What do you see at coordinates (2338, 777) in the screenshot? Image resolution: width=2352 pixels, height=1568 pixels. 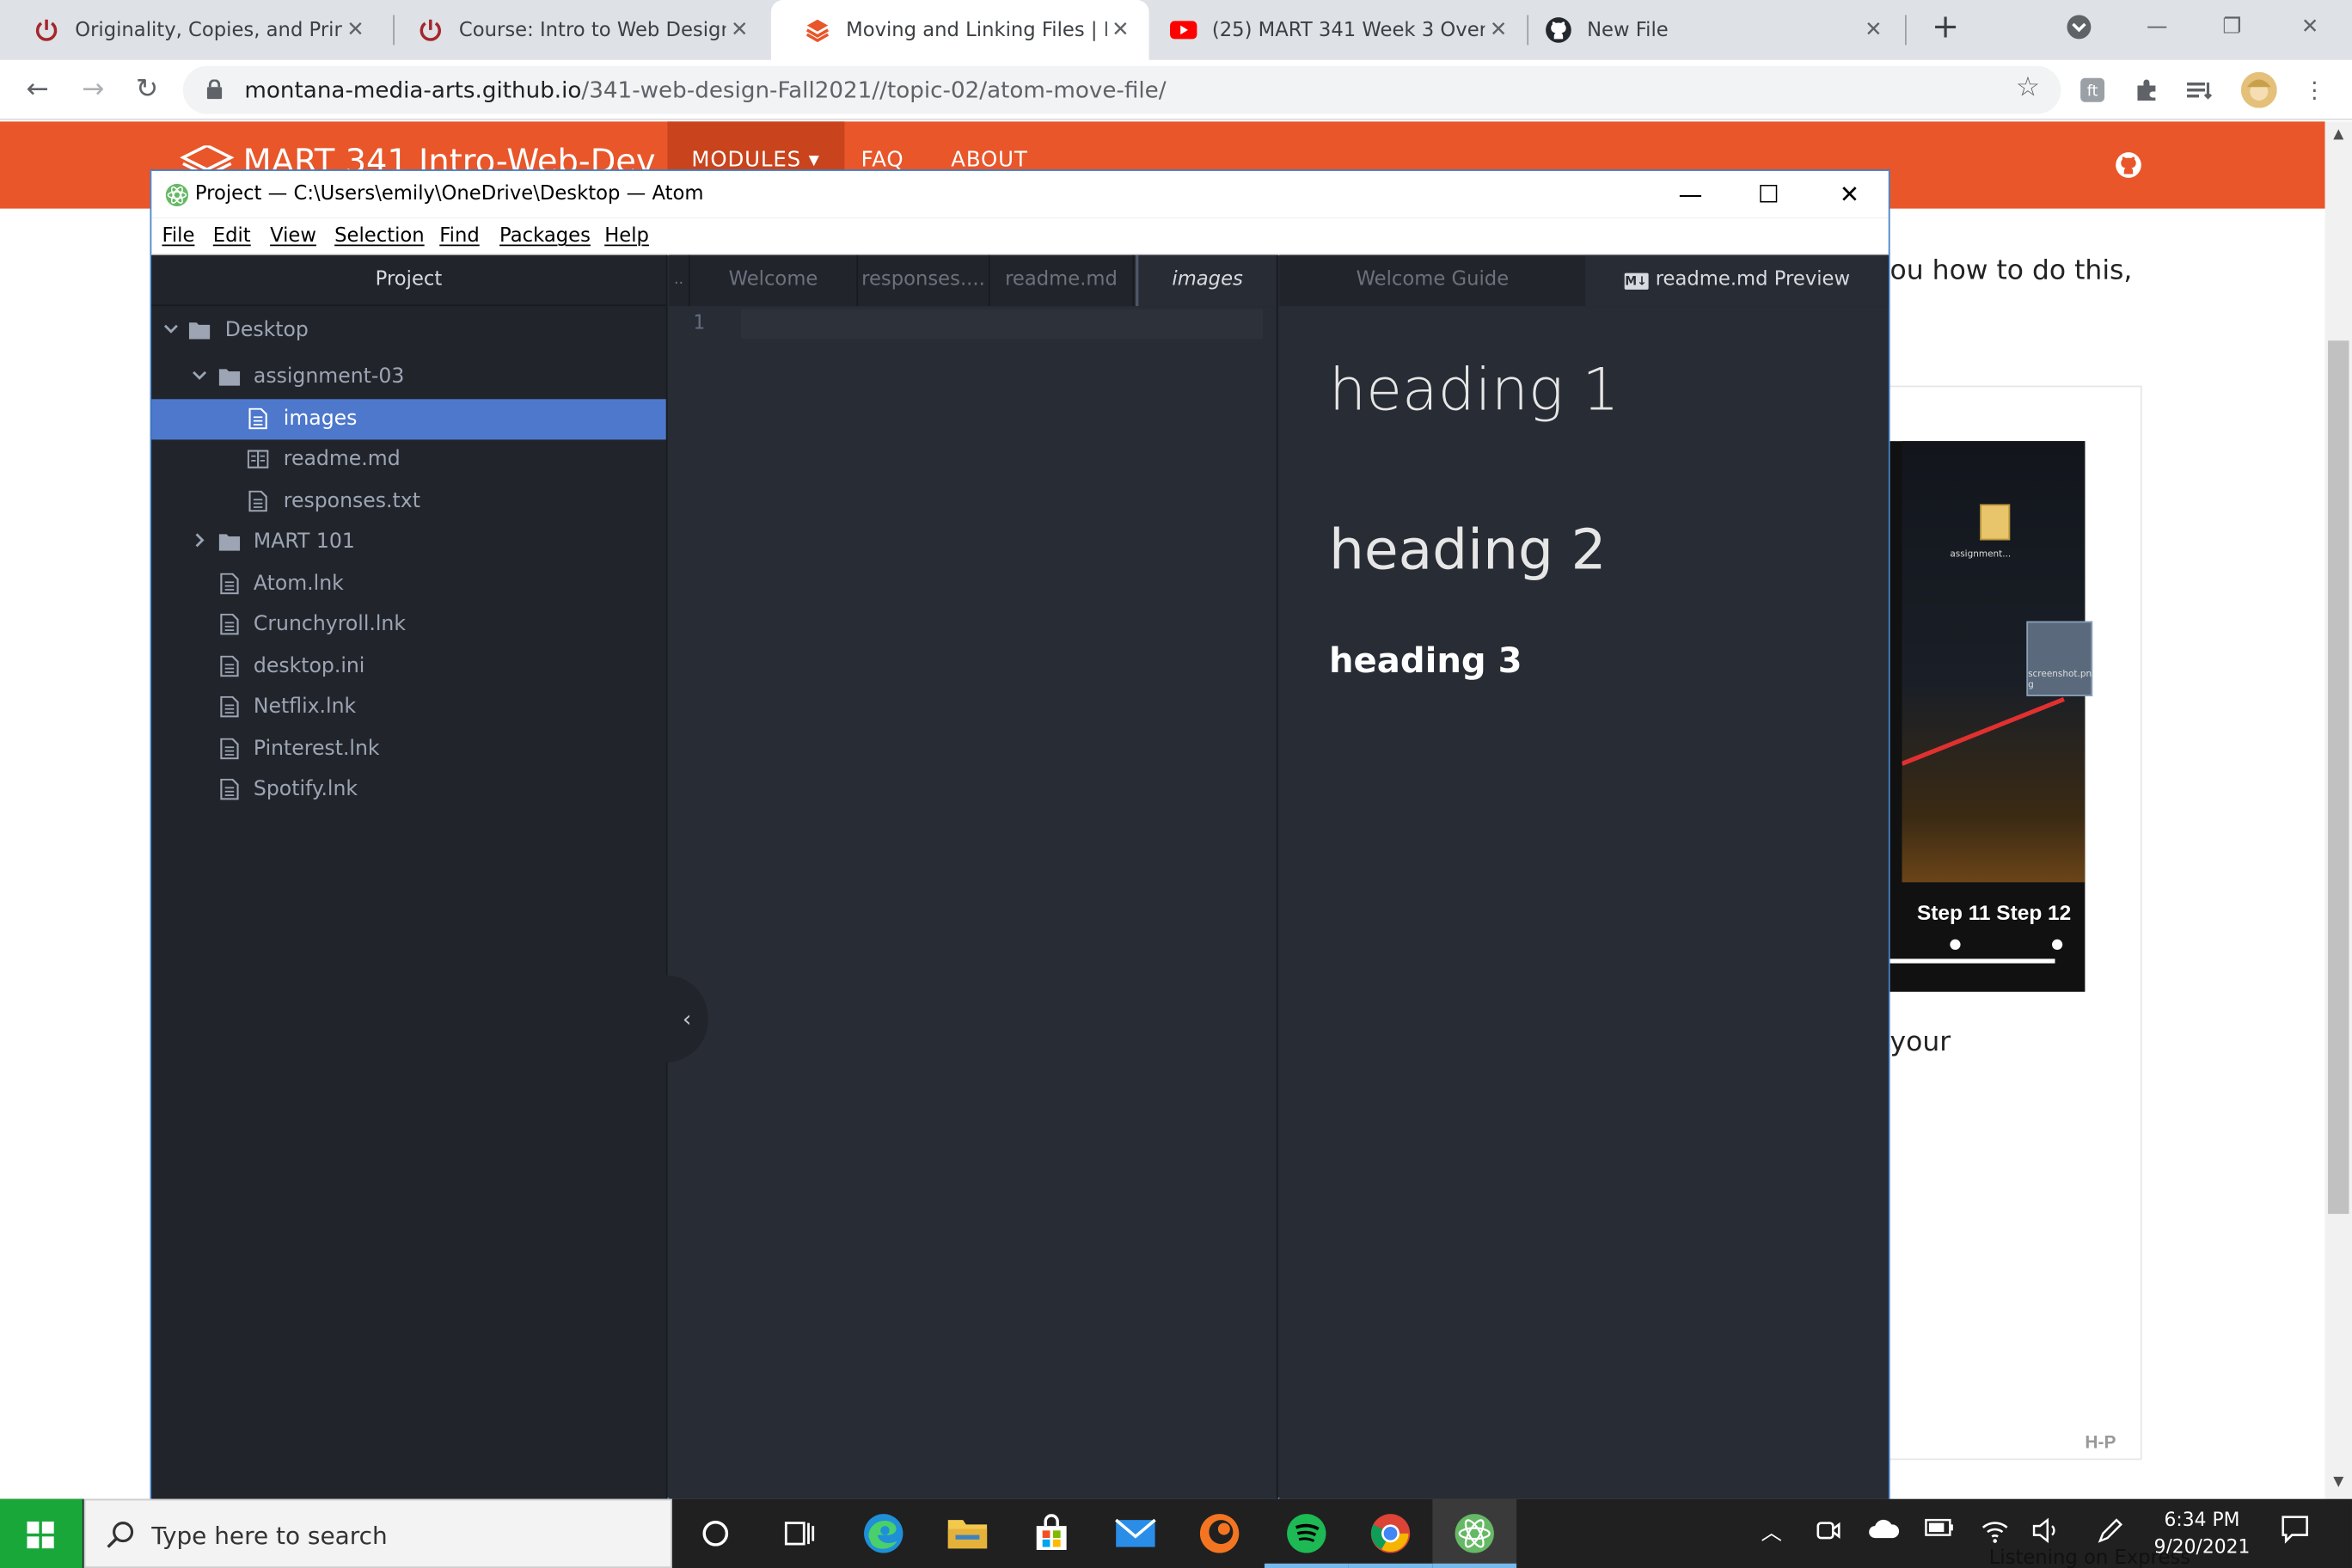 I see `scrollbar-thumb` at bounding box center [2338, 777].